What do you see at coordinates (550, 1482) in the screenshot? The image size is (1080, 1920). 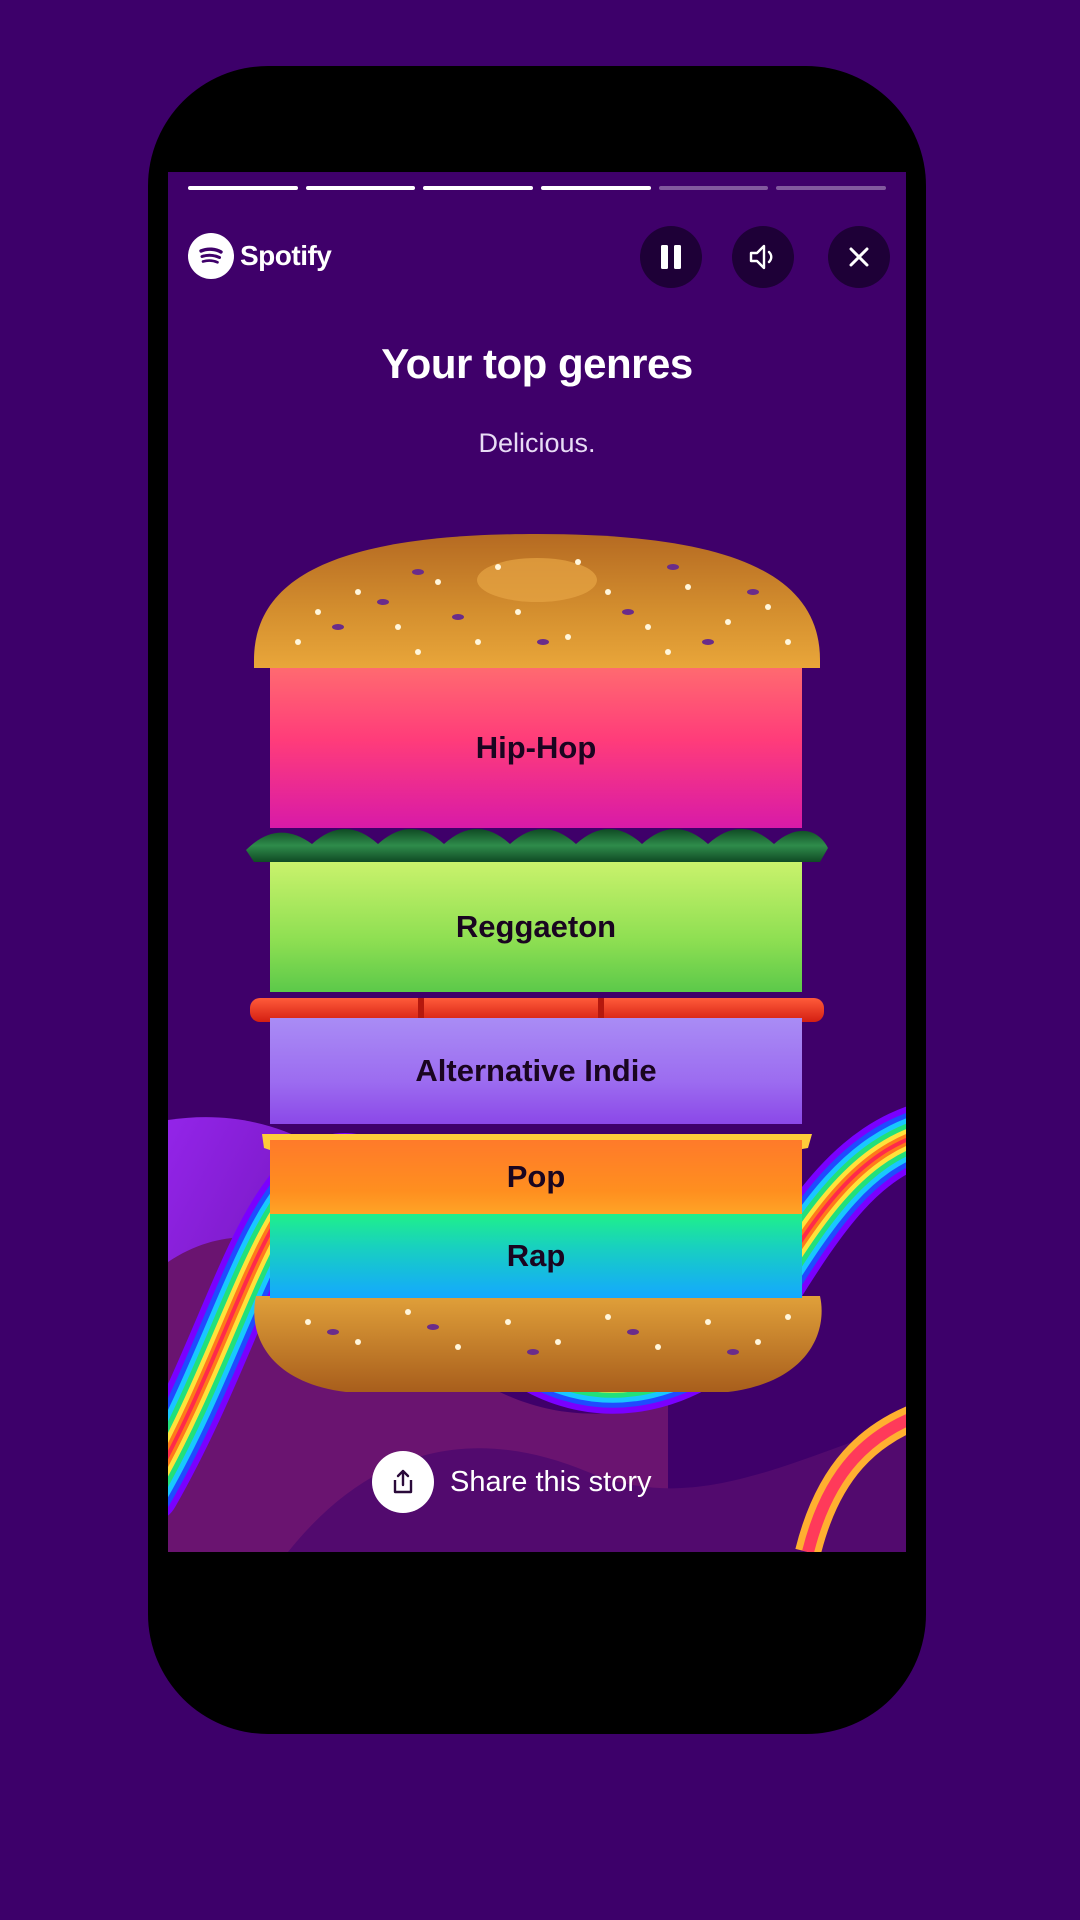 I see `share-story-label: Share this story` at bounding box center [550, 1482].